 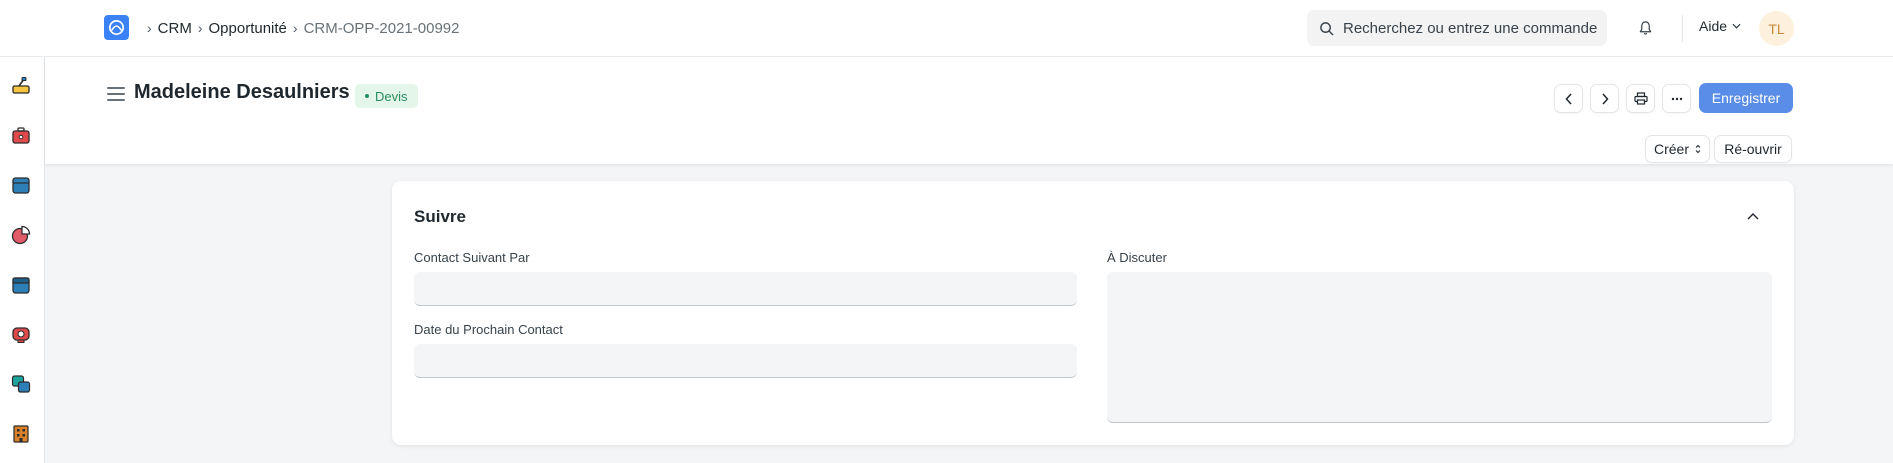 What do you see at coordinates (472, 257) in the screenshot?
I see `contact-by-label: Contact Suivant Par` at bounding box center [472, 257].